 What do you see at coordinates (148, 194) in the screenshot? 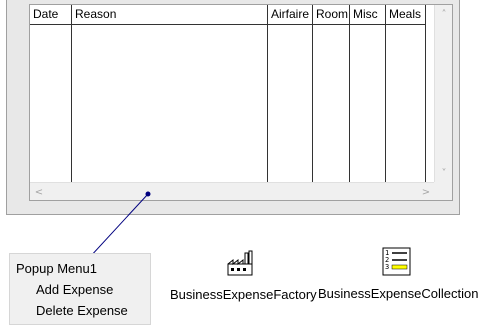
I see `connector-anchor` at bounding box center [148, 194].